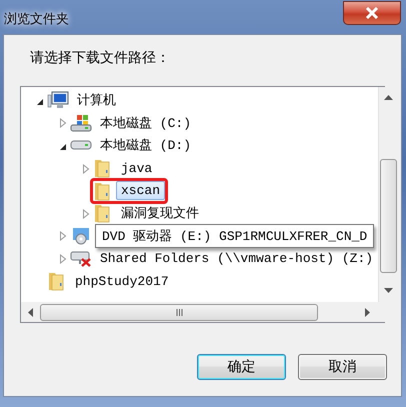 This screenshot has height=407, width=406. Describe the element at coordinates (96, 100) in the screenshot. I see `tree-item: 计算机` at that location.